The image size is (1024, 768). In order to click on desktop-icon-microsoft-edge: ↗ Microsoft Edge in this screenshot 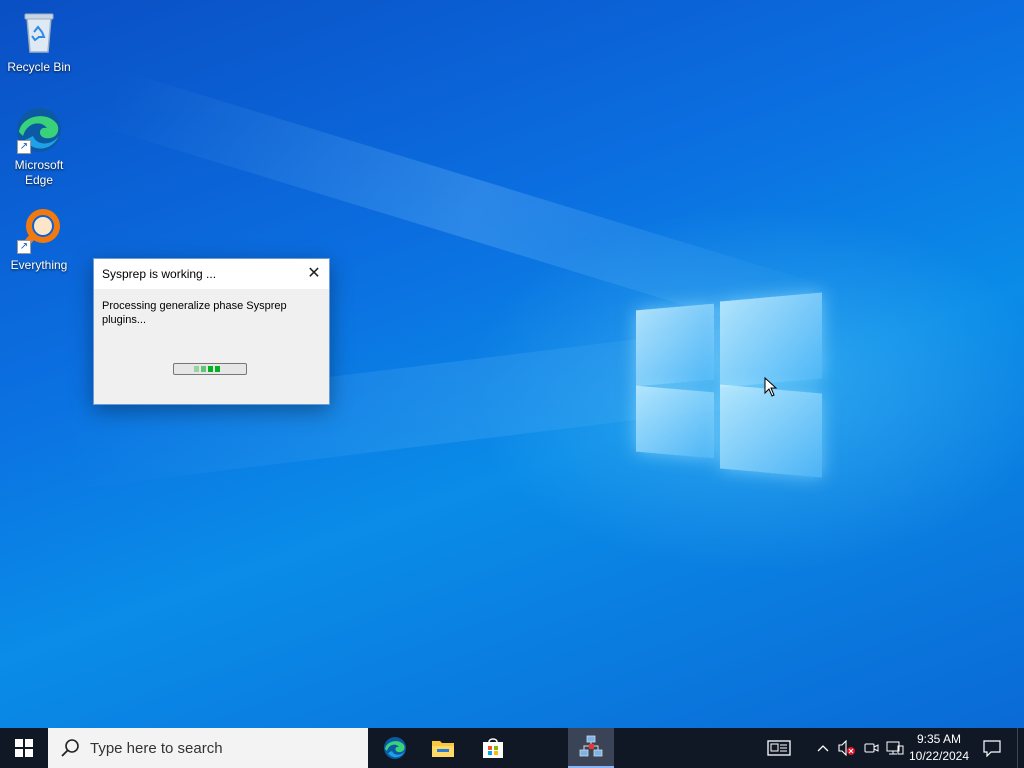, I will do `click(39, 147)`.